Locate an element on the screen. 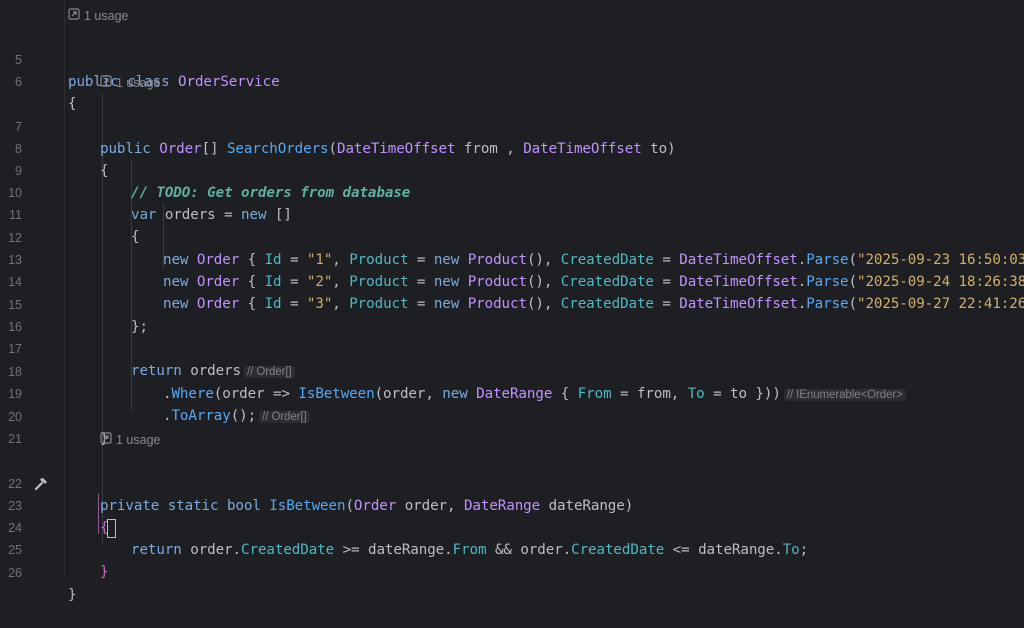 The height and width of the screenshot is (628, 1024). line-number: 6 is located at coordinates (18, 82).